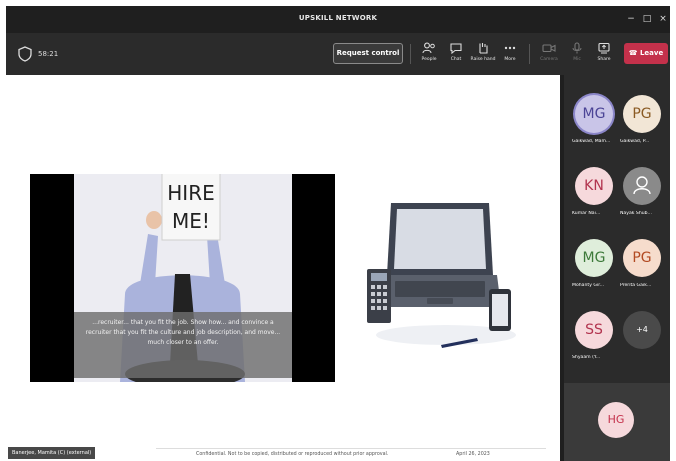 This screenshot has height=461, width=676. I want to click on request-control-button: Request control, so click(368, 53).